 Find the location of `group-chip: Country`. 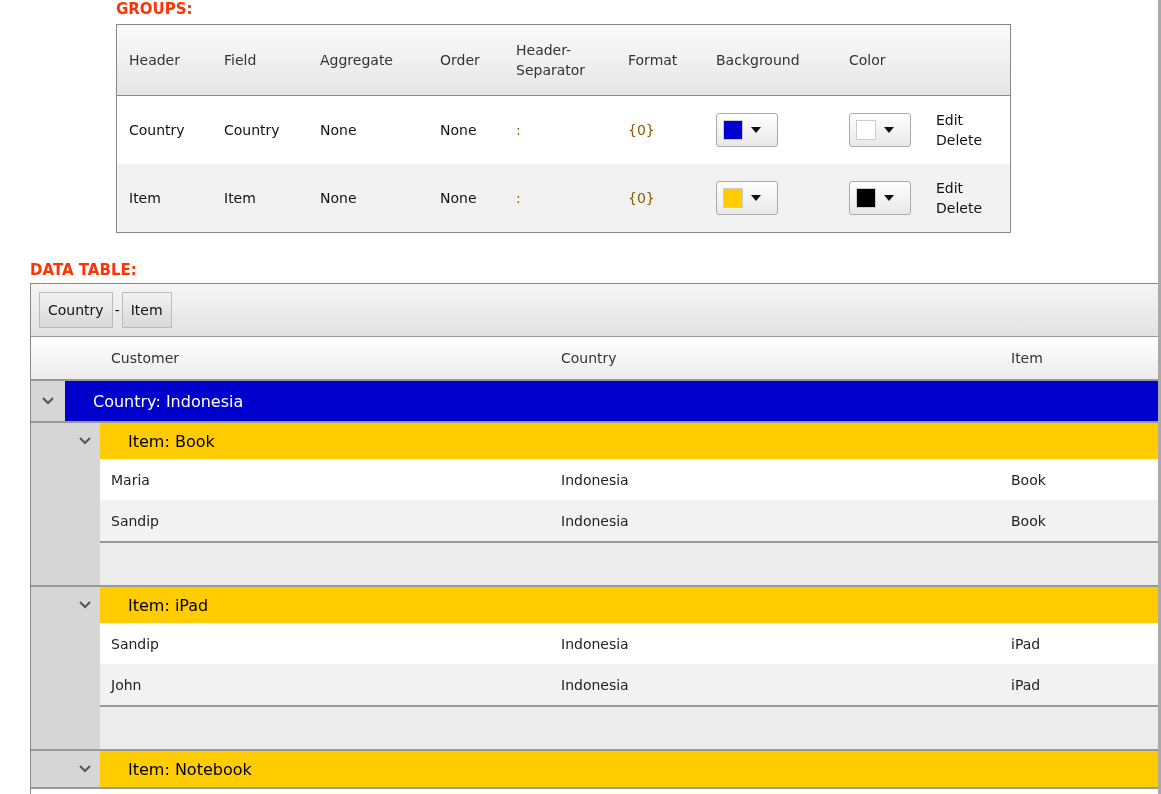

group-chip: Country is located at coordinates (76, 310).